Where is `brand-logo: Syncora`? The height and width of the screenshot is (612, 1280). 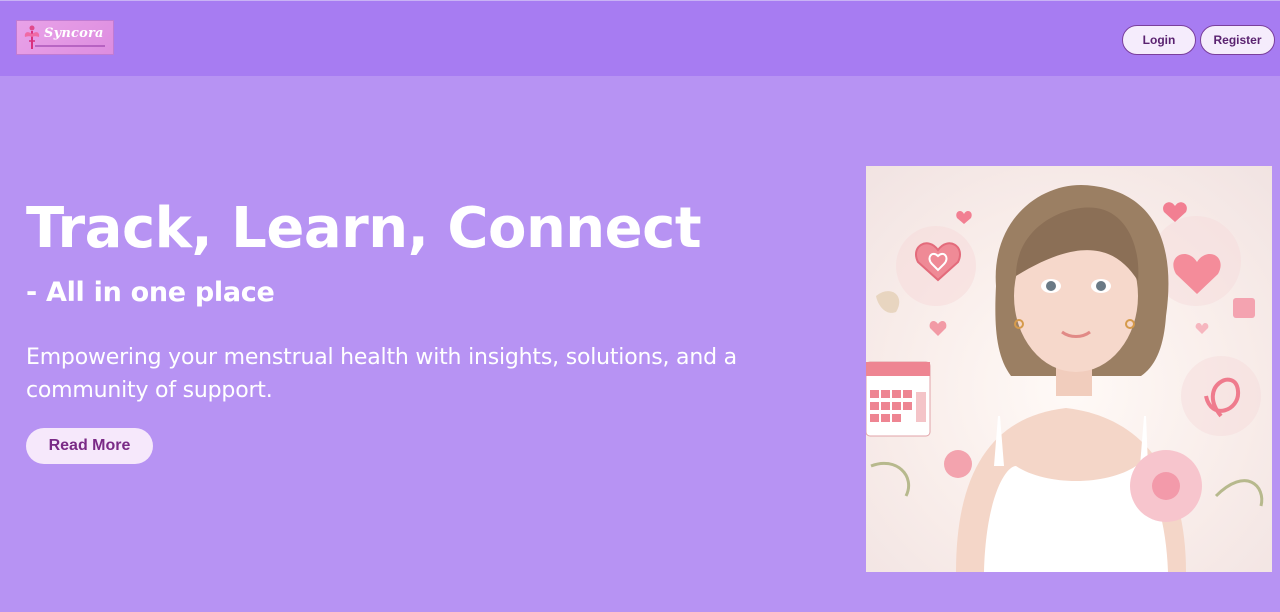
brand-logo: Syncora is located at coordinates (65, 37).